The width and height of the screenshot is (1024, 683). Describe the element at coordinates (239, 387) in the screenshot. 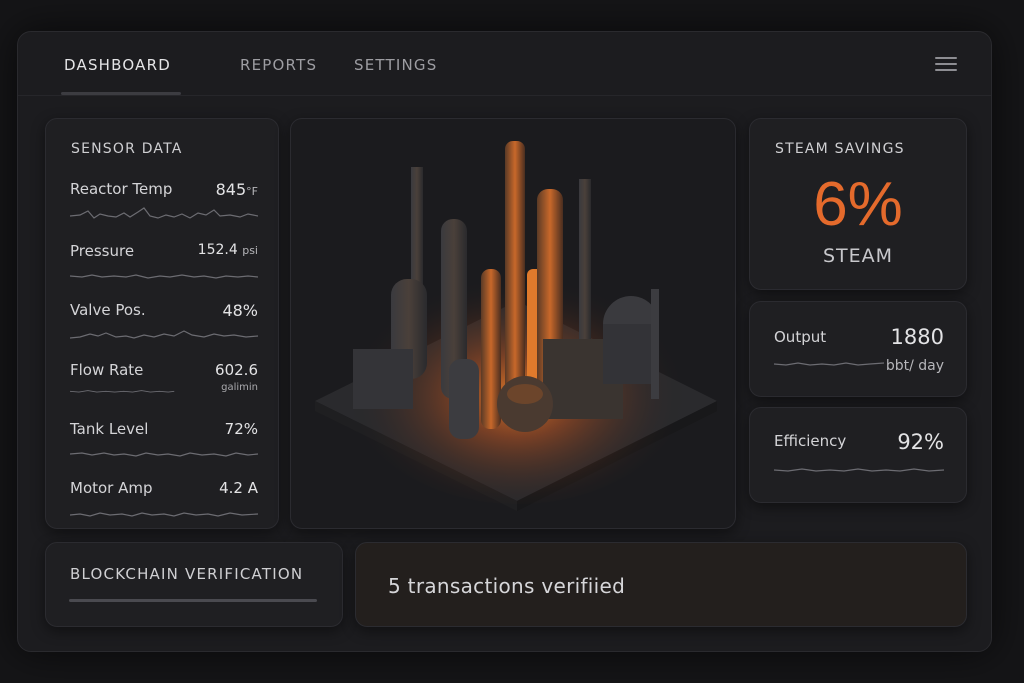

I see `sensor-unit: galimin` at that location.